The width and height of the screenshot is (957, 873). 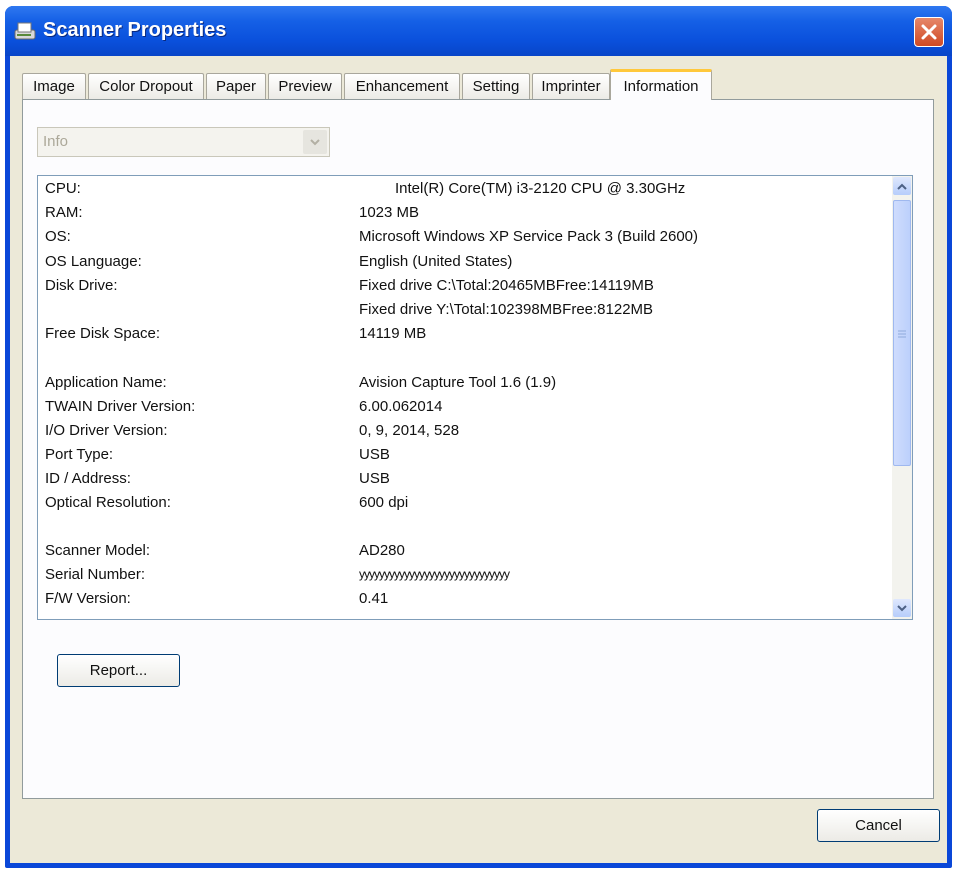 I want to click on info-label: TWAIN Driver Version:, so click(x=120, y=406).